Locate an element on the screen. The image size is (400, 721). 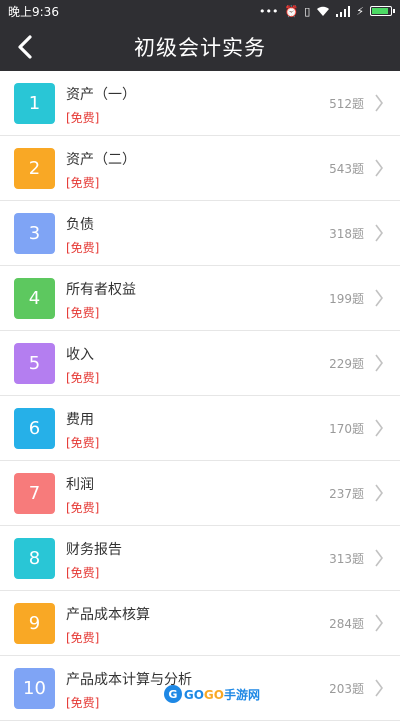
more-icon: ••• is located at coordinates (269, 11).